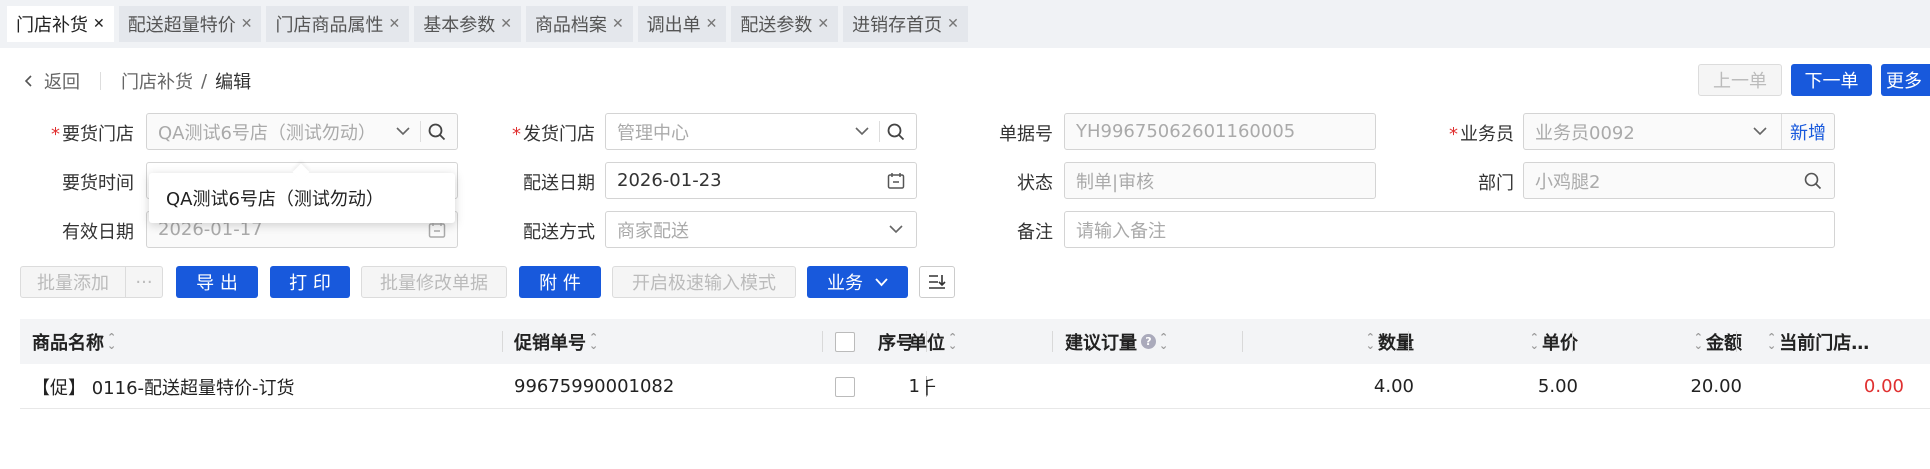 This screenshot has height=469, width=1930. I want to click on add-salesman-link: 新增, so click(1807, 131).